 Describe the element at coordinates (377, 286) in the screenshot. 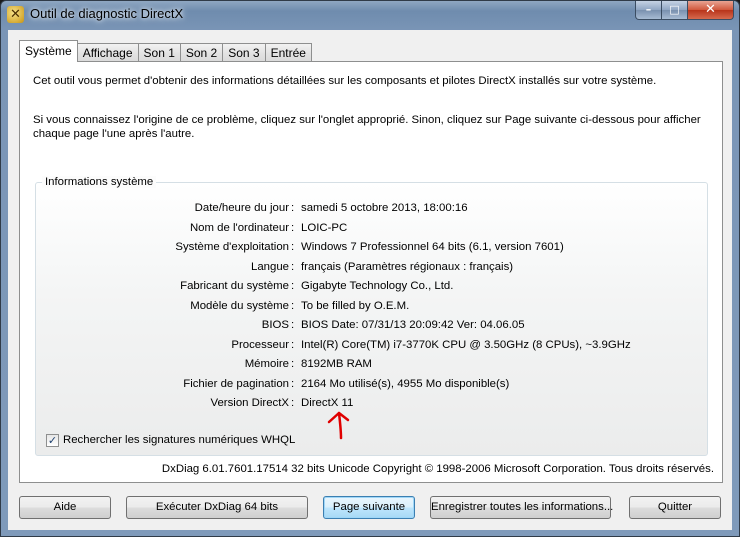

I see `info-value: Gigabyte Technology Co., Ltd.` at that location.